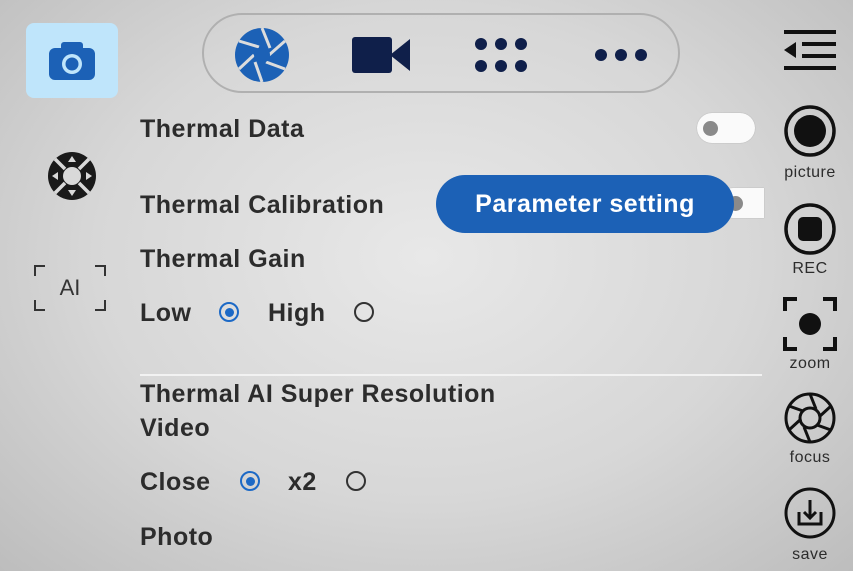 The width and height of the screenshot is (853, 571). Describe the element at coordinates (810, 418) in the screenshot. I see `focus-aperture-icon` at that location.